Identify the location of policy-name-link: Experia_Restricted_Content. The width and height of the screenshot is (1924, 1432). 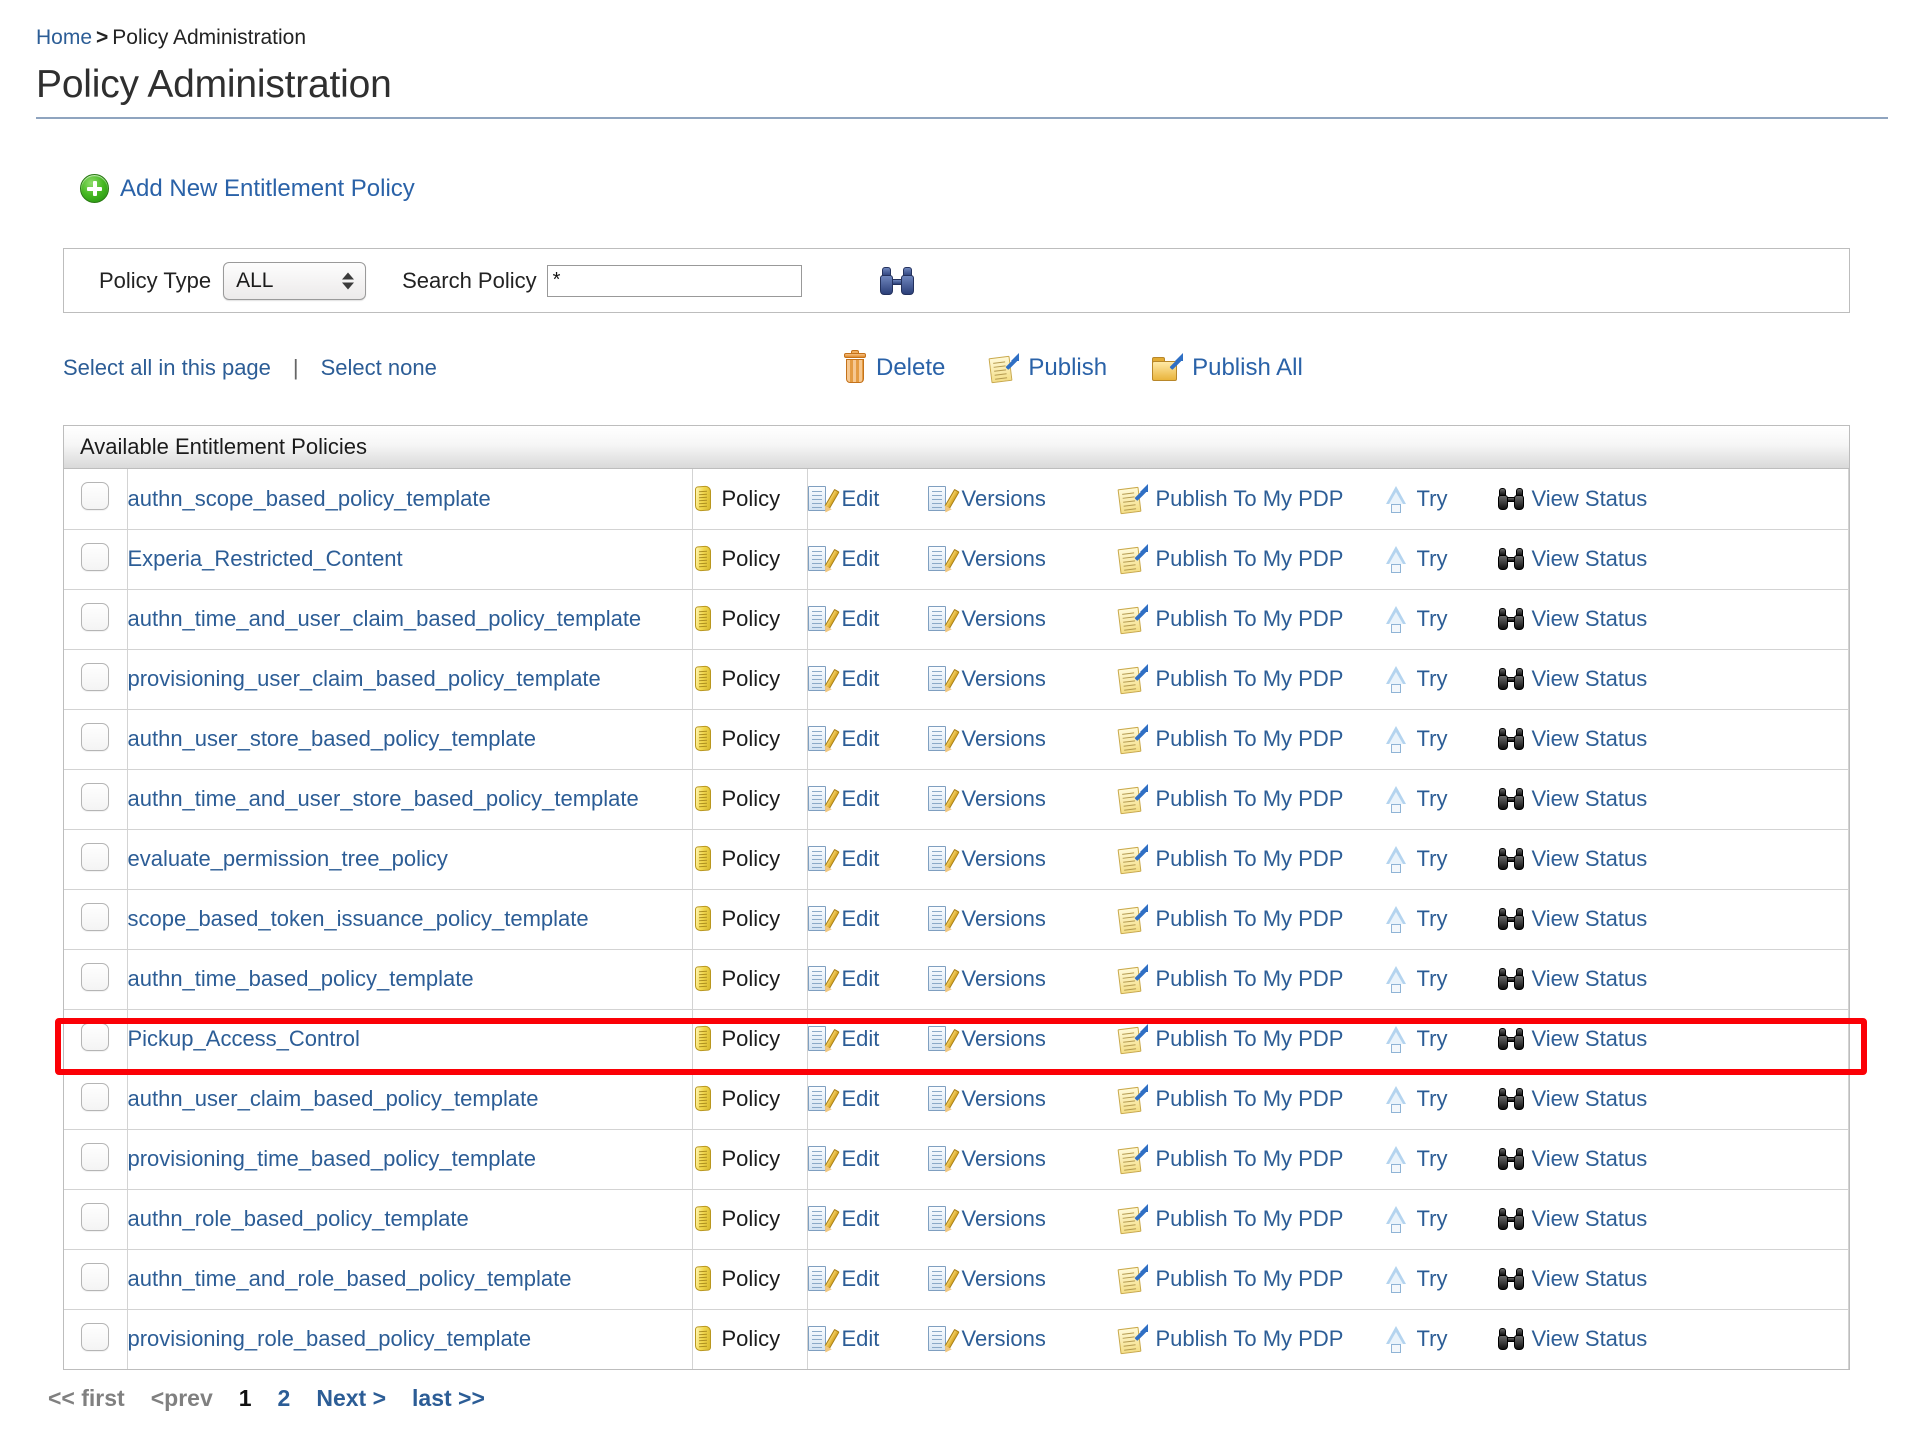
(265, 558).